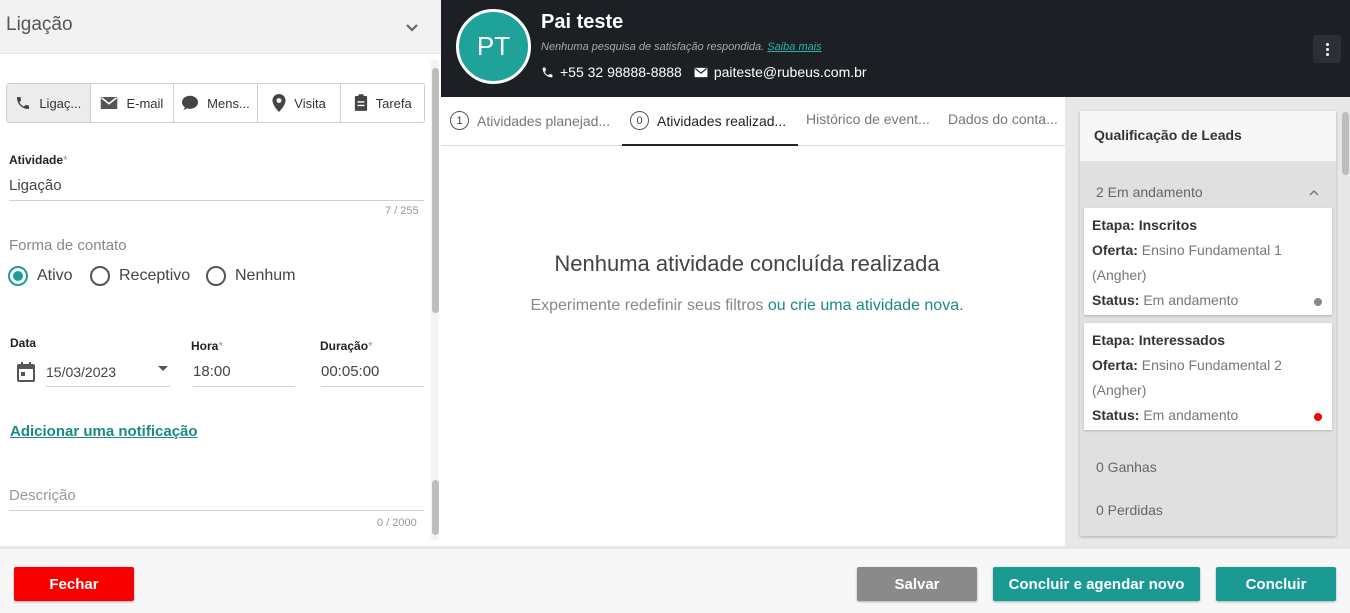 This screenshot has width=1350, height=613. What do you see at coordinates (412, 27) in the screenshot?
I see `chevron-down-icon` at bounding box center [412, 27].